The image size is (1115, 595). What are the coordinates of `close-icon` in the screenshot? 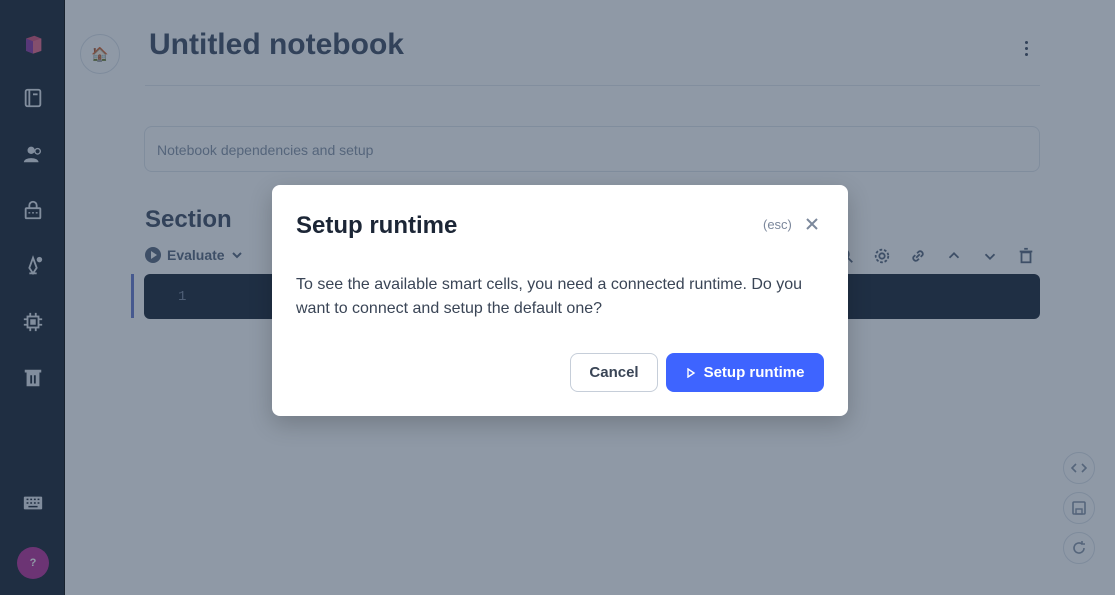 It's located at (812, 224).